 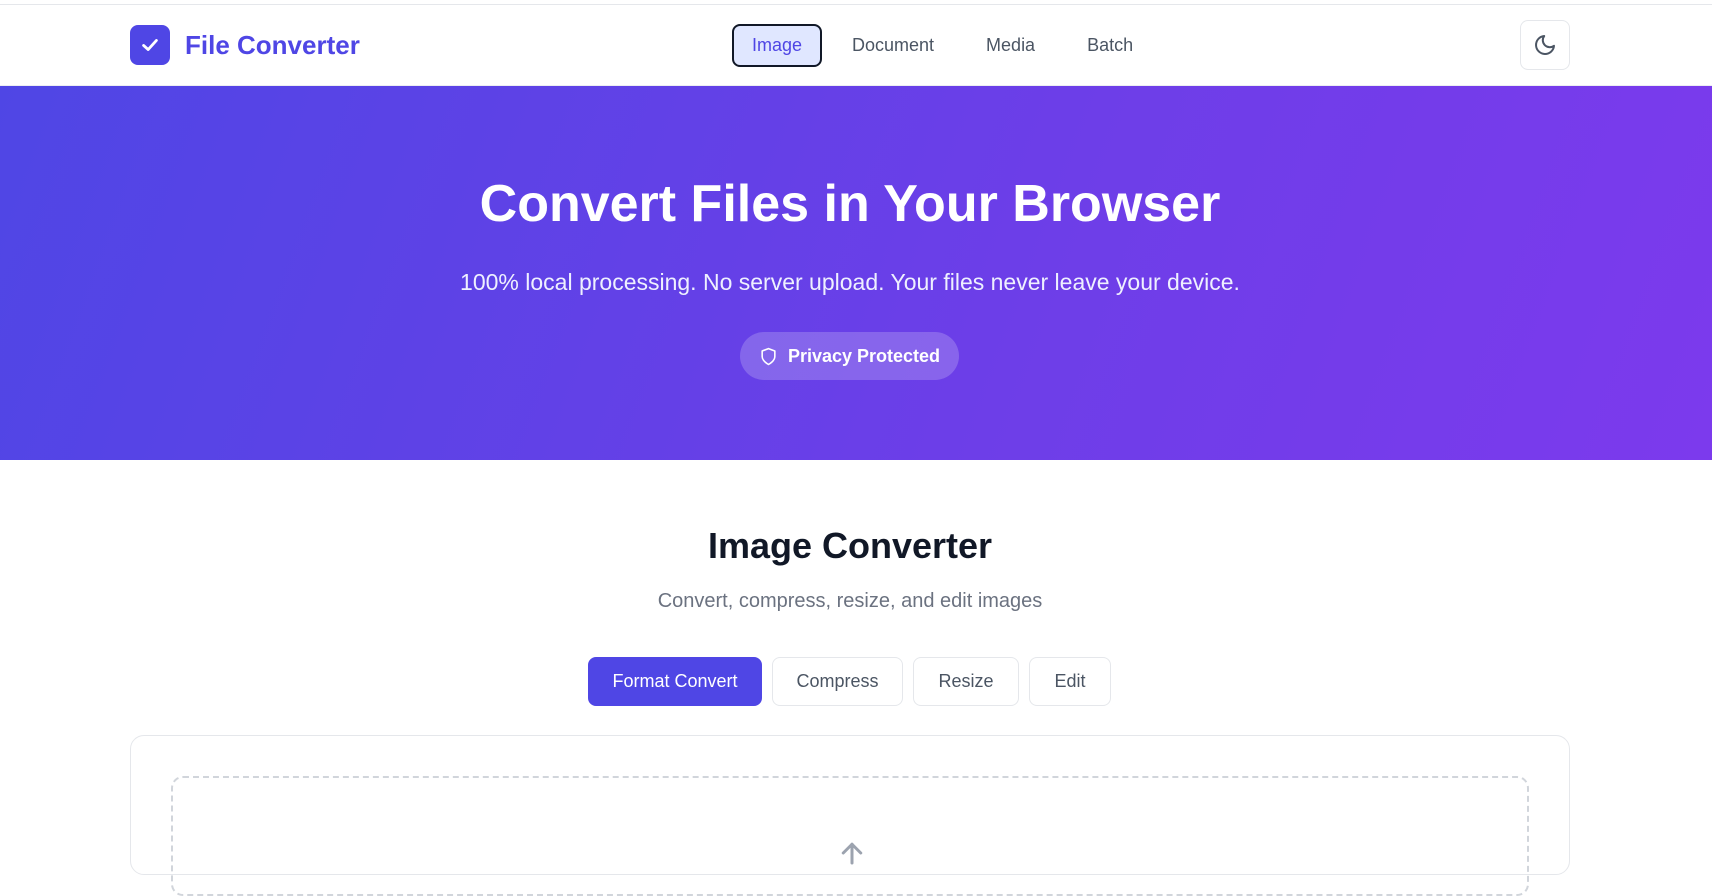 What do you see at coordinates (850, 204) in the screenshot?
I see `hero-title: Convert Files in Your Browser` at bounding box center [850, 204].